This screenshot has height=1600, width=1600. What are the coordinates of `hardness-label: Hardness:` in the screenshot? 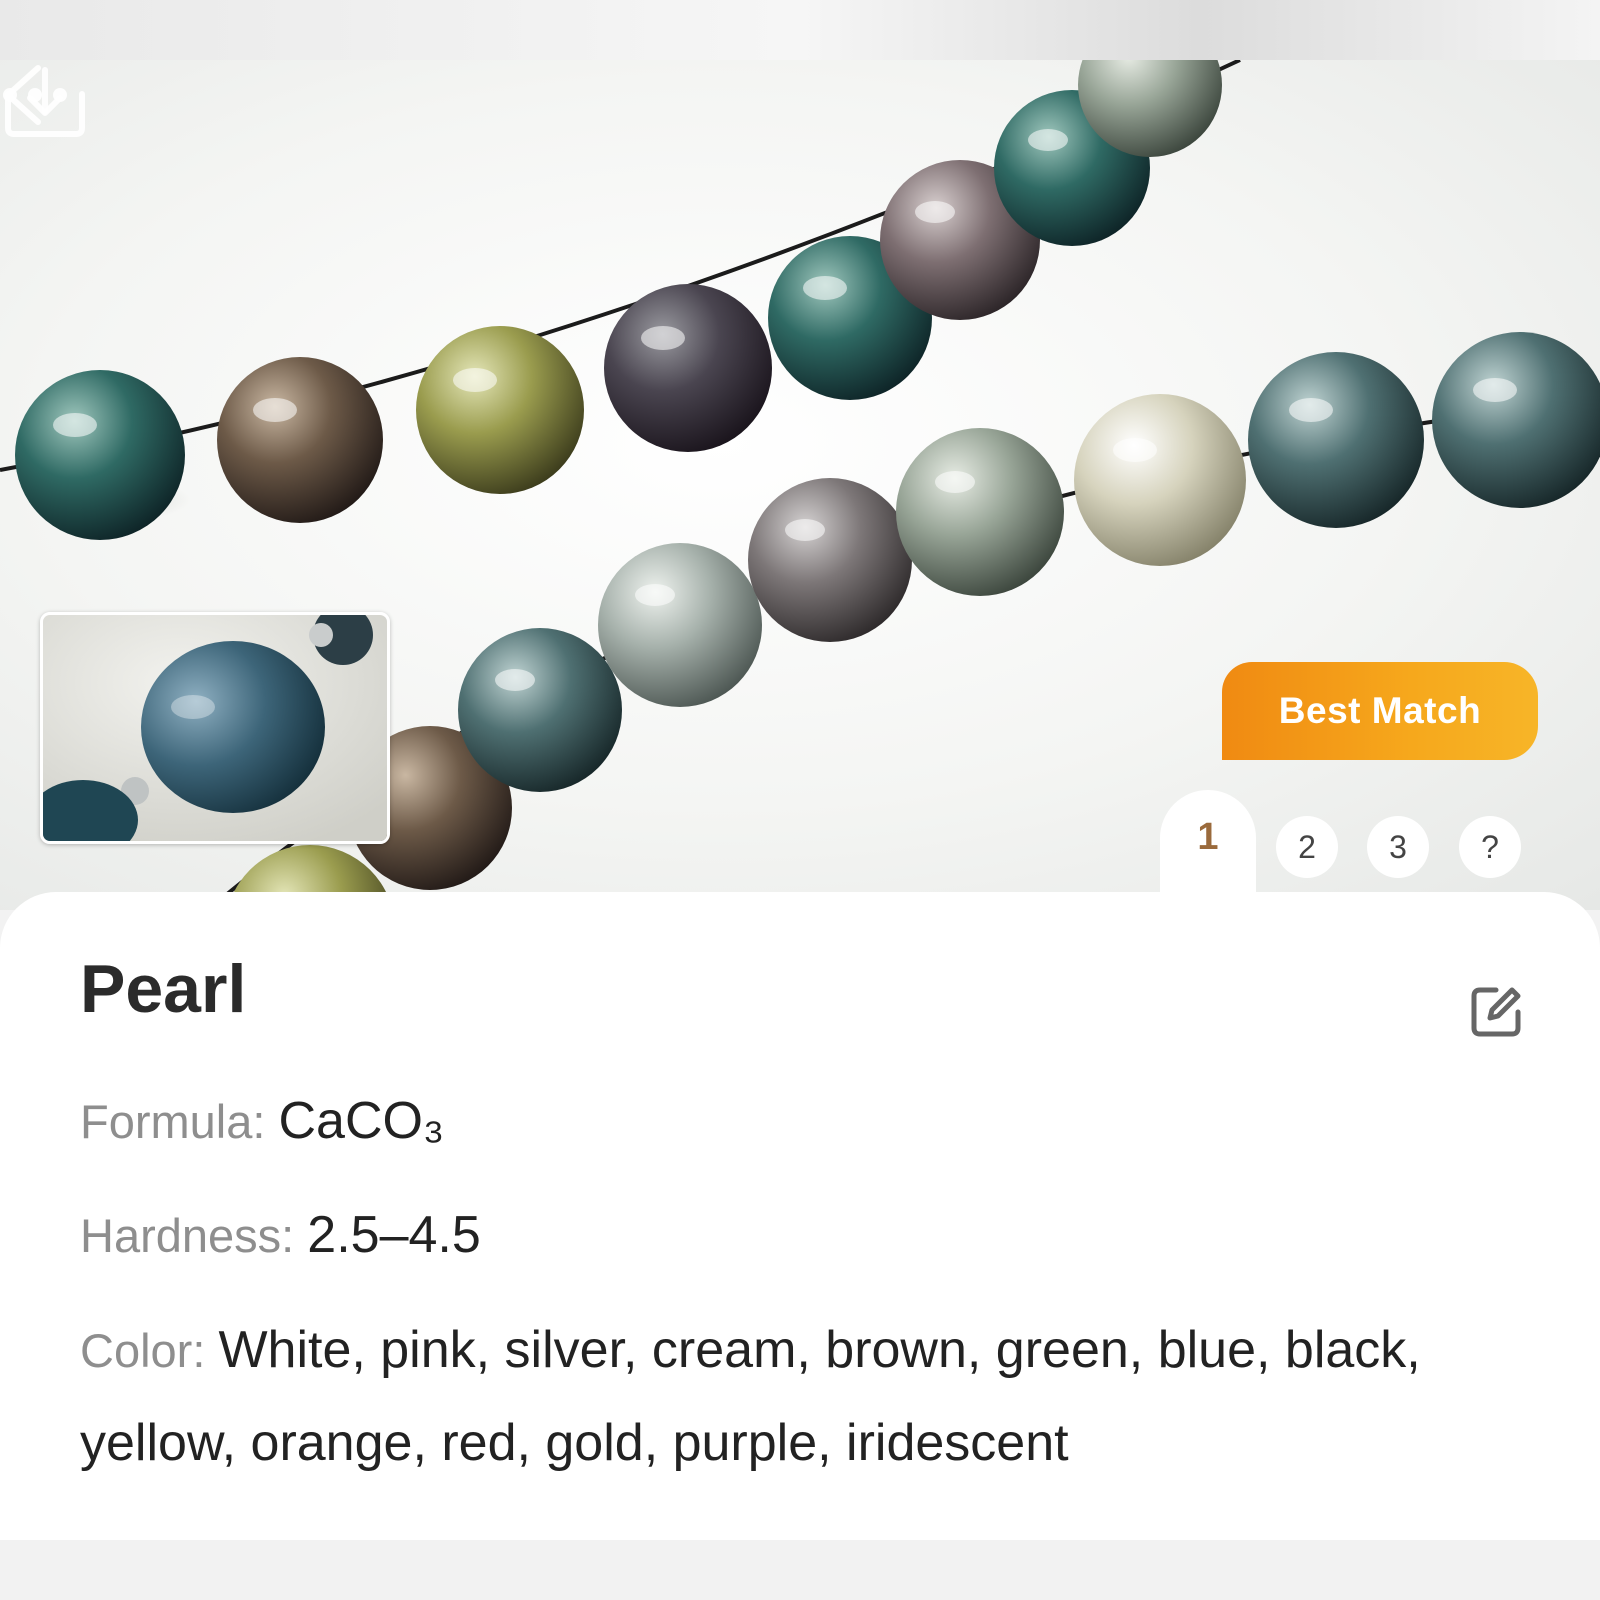 It's located at (194, 1235).